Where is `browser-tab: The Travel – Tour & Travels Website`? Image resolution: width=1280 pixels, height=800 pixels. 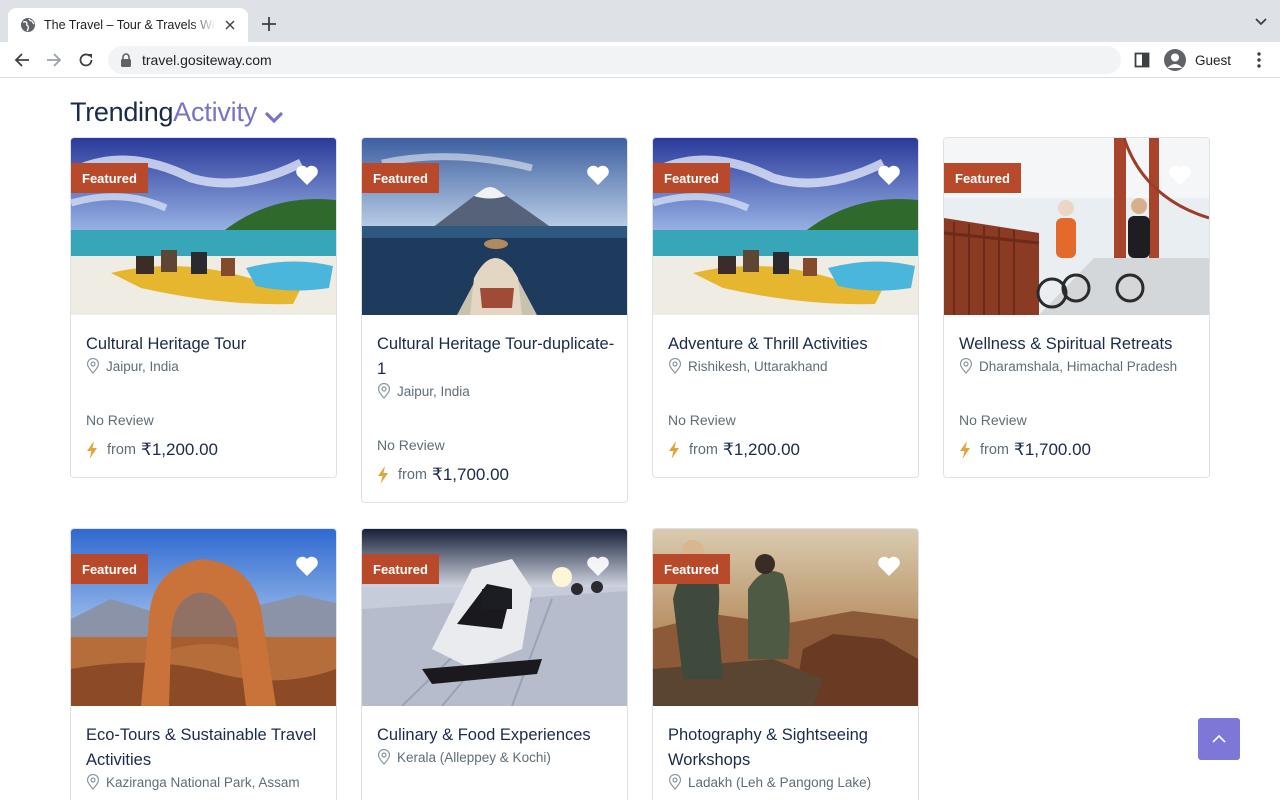
browser-tab: The Travel – Tour & Travels Website is located at coordinates (128, 25).